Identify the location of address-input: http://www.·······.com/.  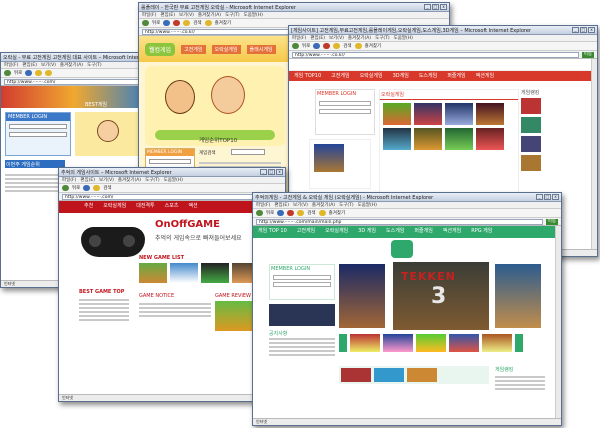
(74, 81).